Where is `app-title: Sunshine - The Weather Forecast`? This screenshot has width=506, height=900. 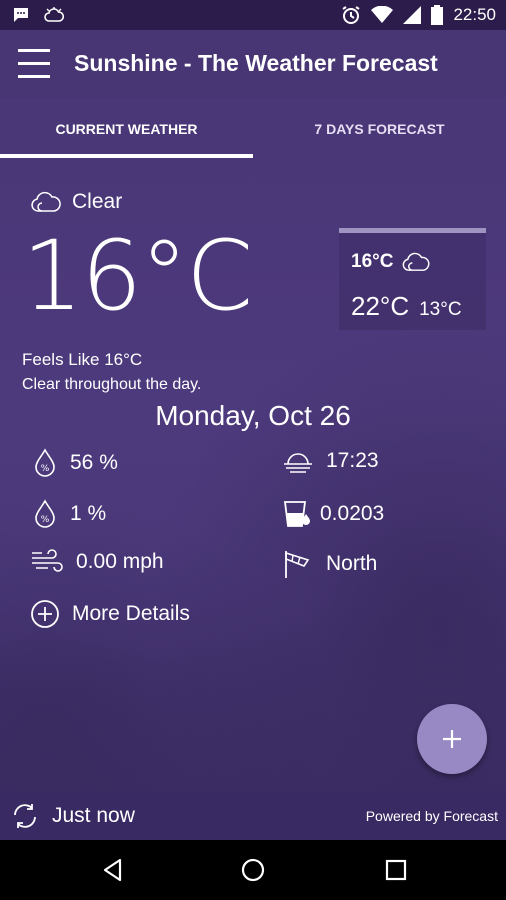
app-title: Sunshine - The Weather Forecast is located at coordinates (256, 63).